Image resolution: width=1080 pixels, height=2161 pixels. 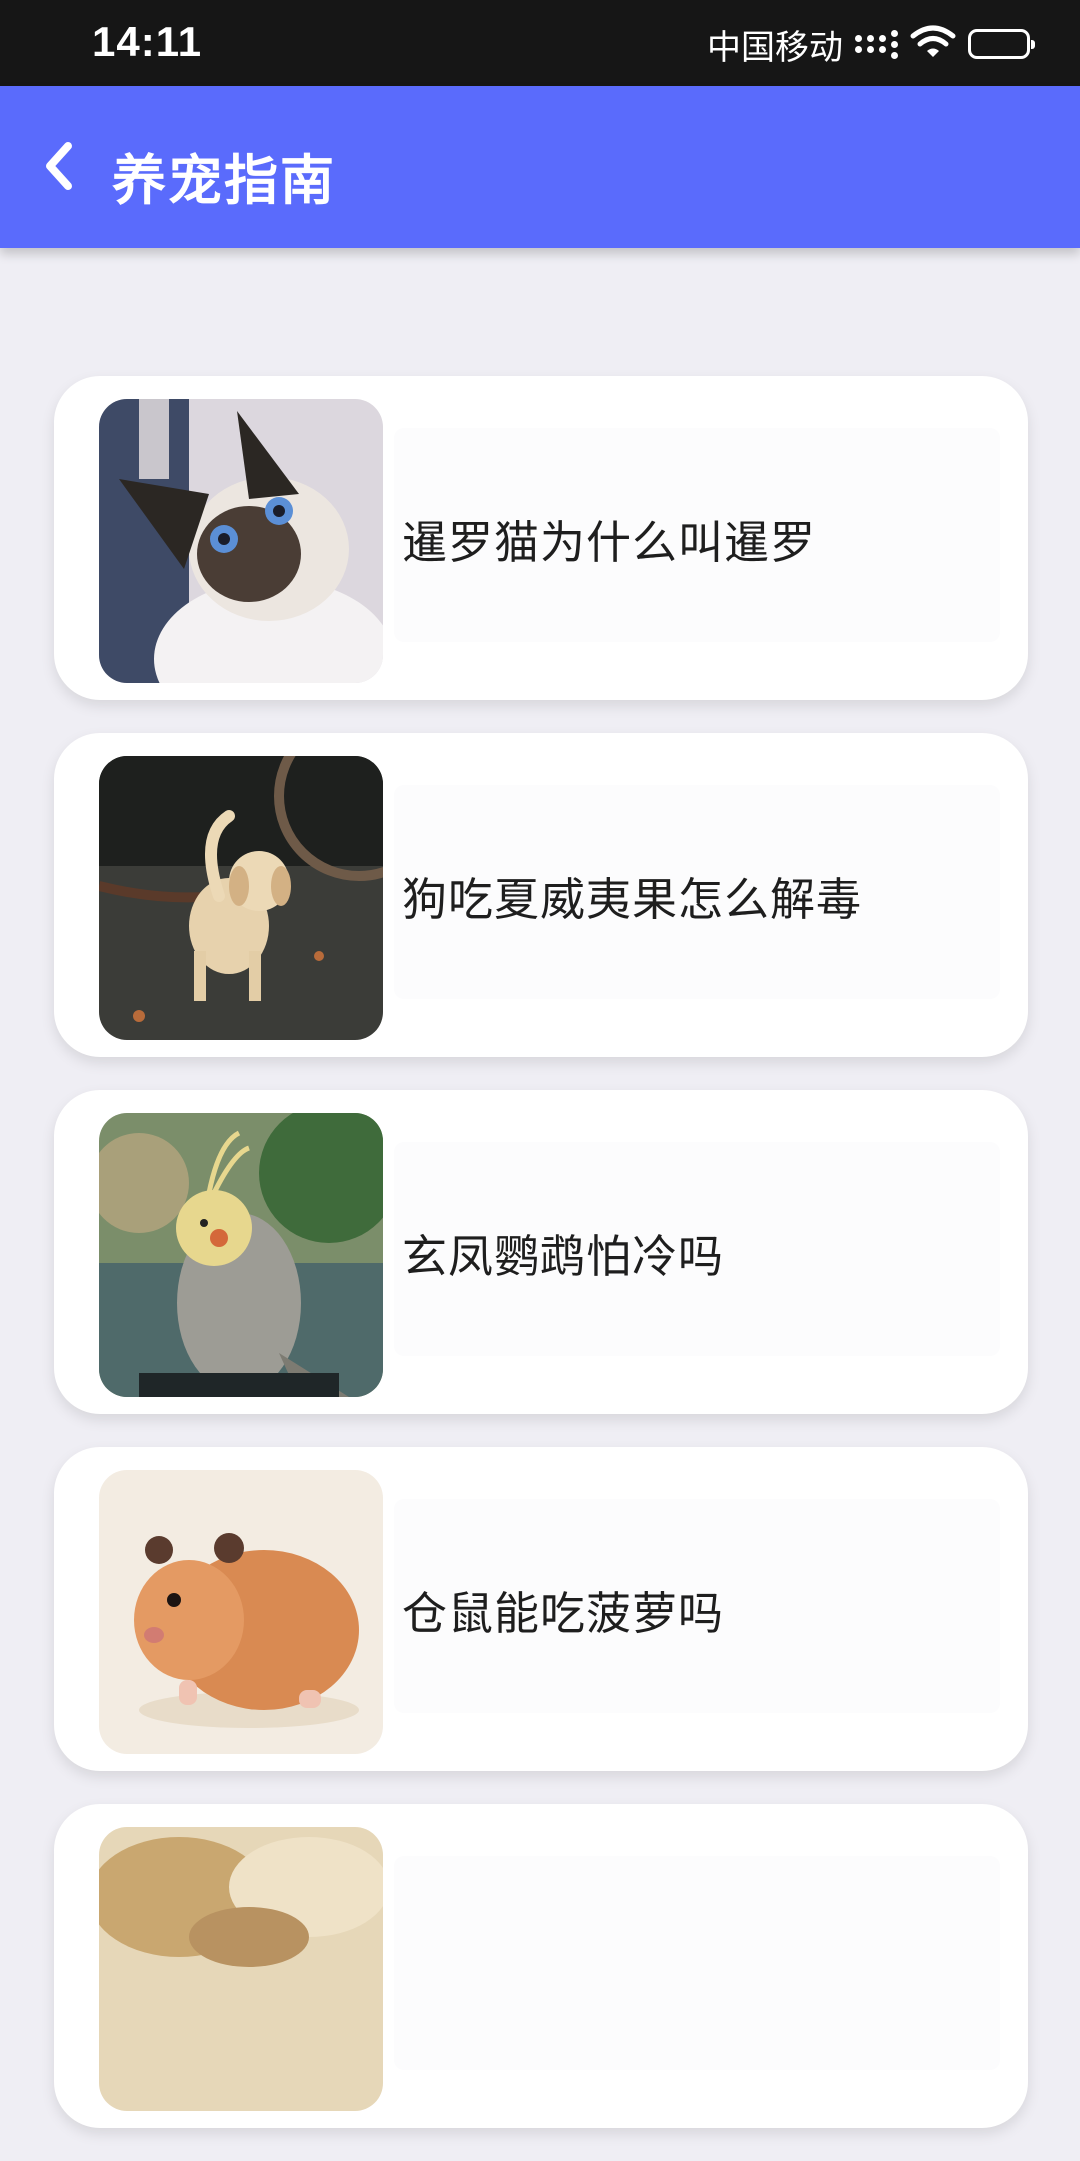 I want to click on signal-icon, so click(x=876, y=44).